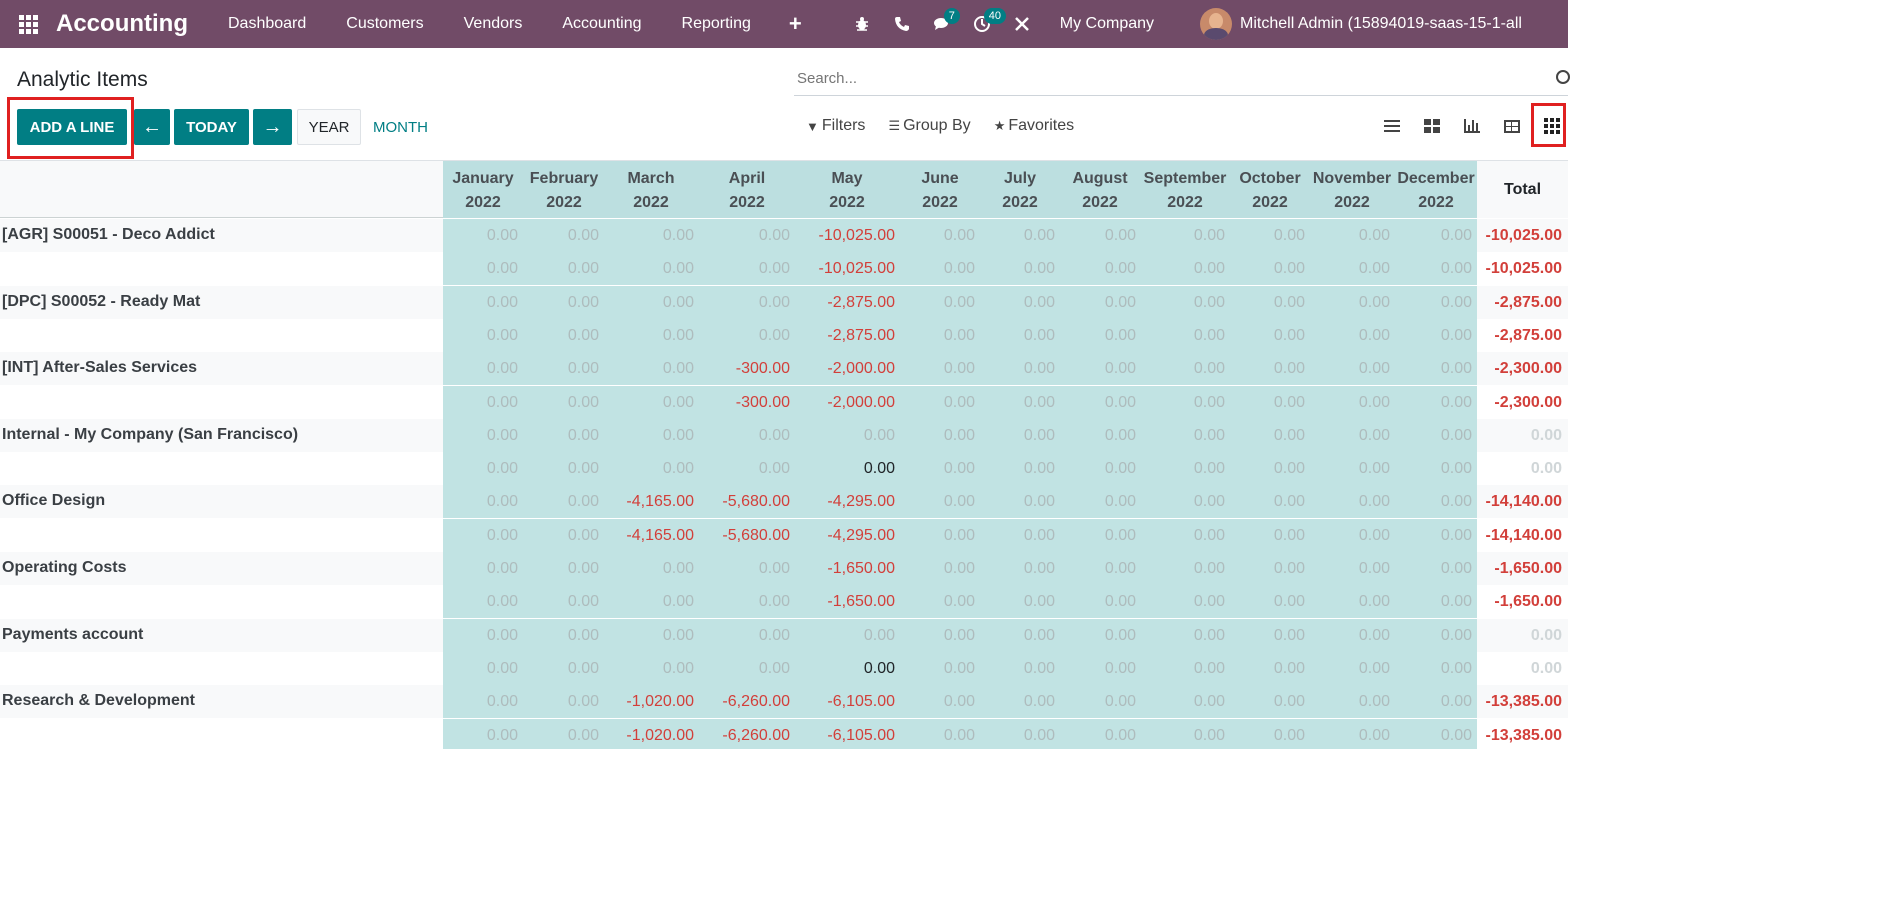 This screenshot has height=901, width=1887. What do you see at coordinates (1512, 126) in the screenshot?
I see `pivot-view-icon` at bounding box center [1512, 126].